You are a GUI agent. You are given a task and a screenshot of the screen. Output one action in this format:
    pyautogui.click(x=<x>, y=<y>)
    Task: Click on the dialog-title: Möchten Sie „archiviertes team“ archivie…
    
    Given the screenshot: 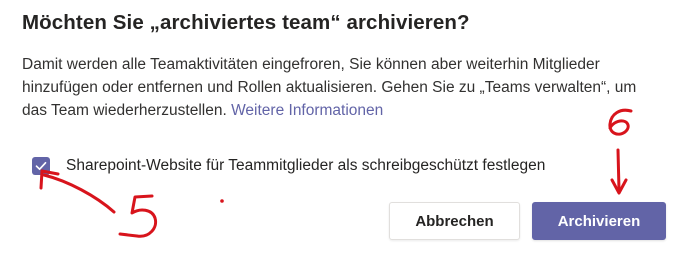 What is the action you would take?
    pyautogui.click(x=246, y=22)
    